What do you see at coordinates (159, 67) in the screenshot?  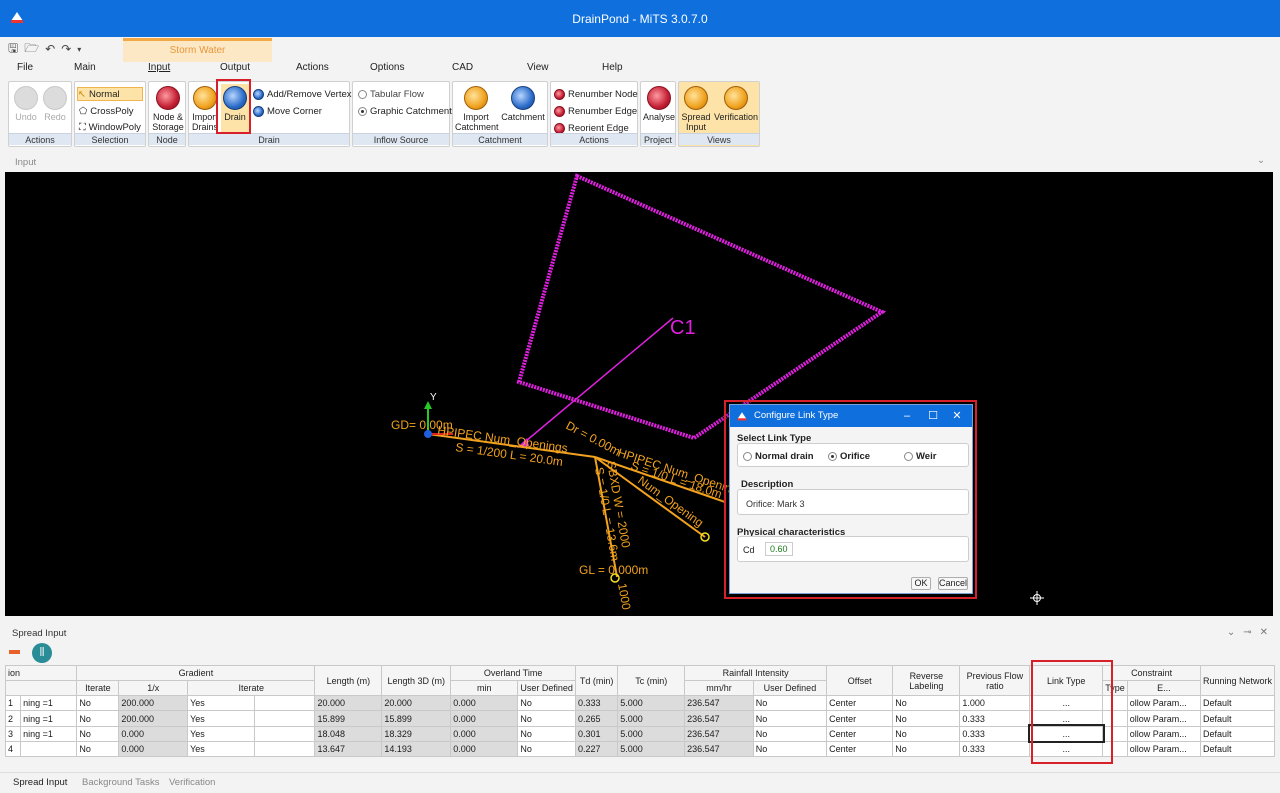 I see `tab-input: Input` at bounding box center [159, 67].